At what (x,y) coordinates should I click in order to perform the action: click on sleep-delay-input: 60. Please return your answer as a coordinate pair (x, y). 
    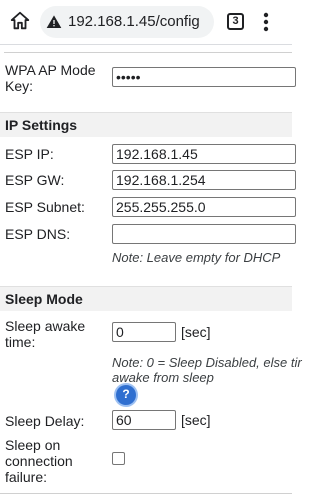
    Looking at the image, I should click on (144, 420).